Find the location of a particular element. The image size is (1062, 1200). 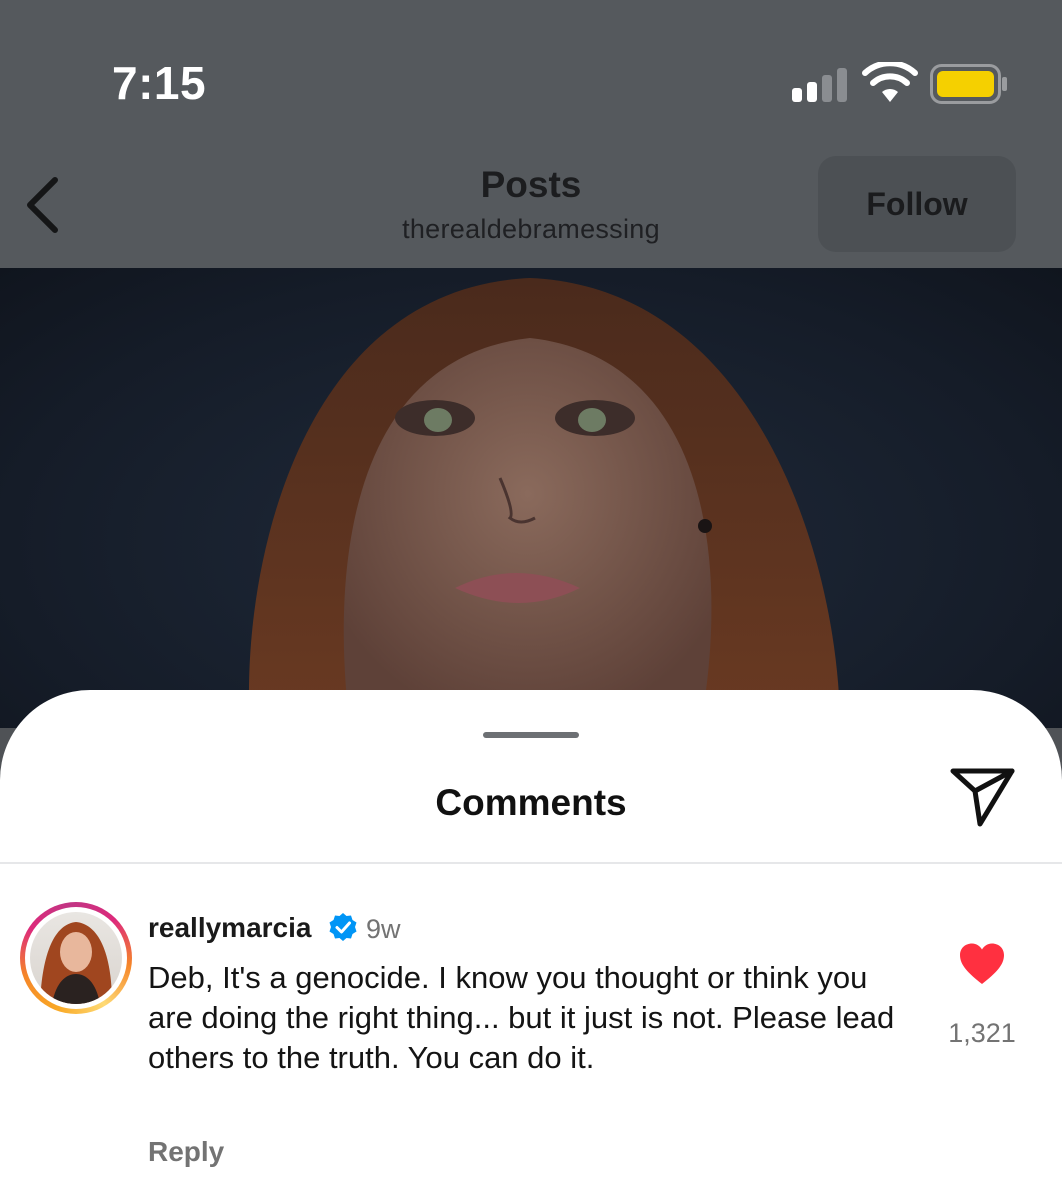

drag-handle is located at coordinates (531, 735).